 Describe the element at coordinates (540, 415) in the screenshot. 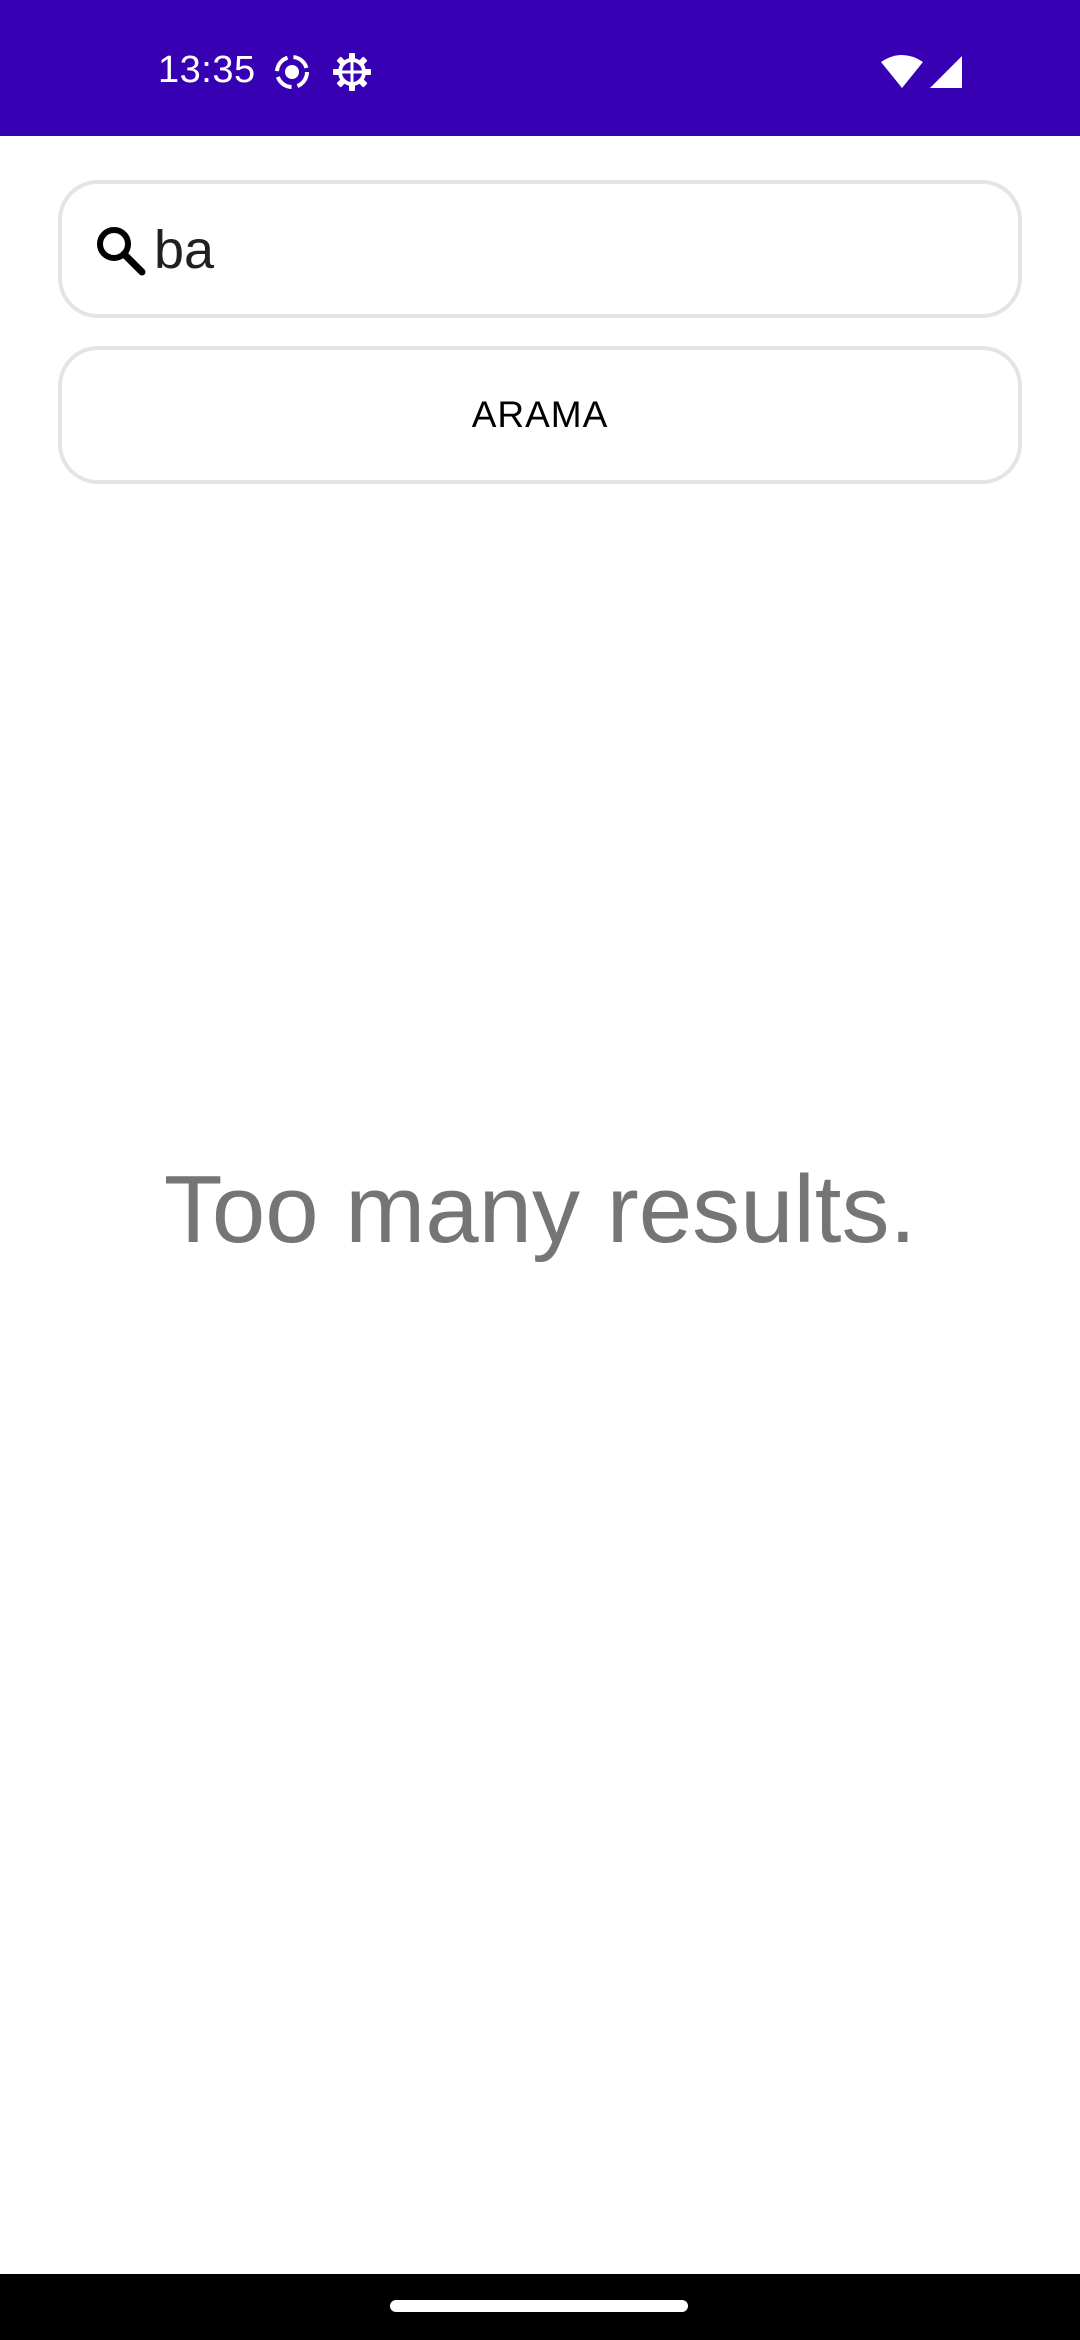

I see `search-button: ARAMA` at that location.